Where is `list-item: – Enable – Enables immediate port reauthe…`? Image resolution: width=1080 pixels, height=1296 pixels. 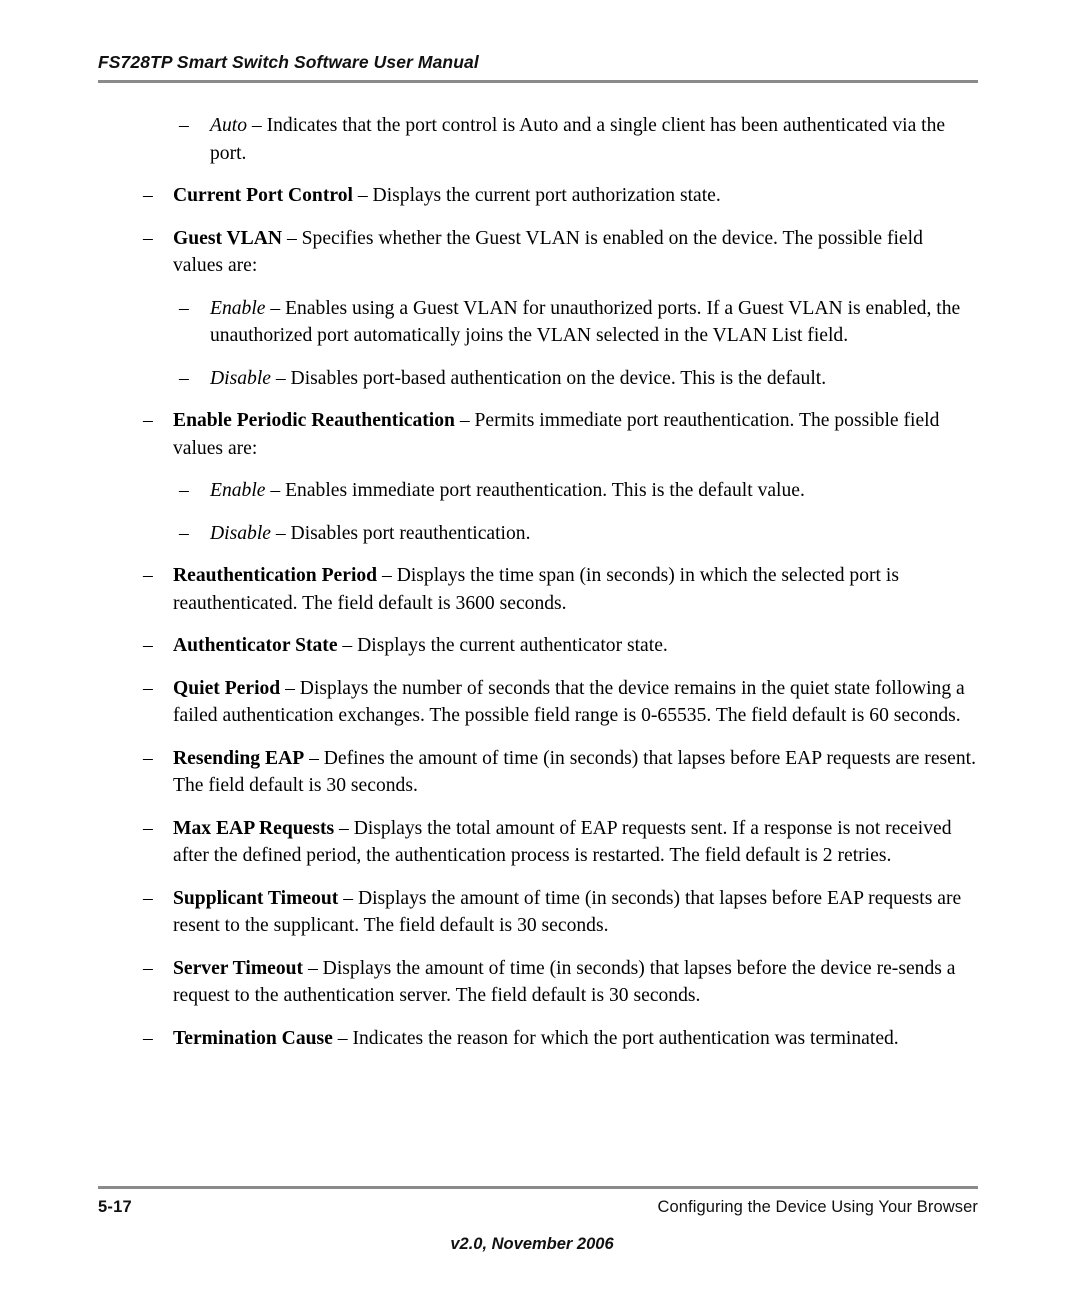 list-item: – Enable – Enables immediate port reauthe… is located at coordinates (577, 491).